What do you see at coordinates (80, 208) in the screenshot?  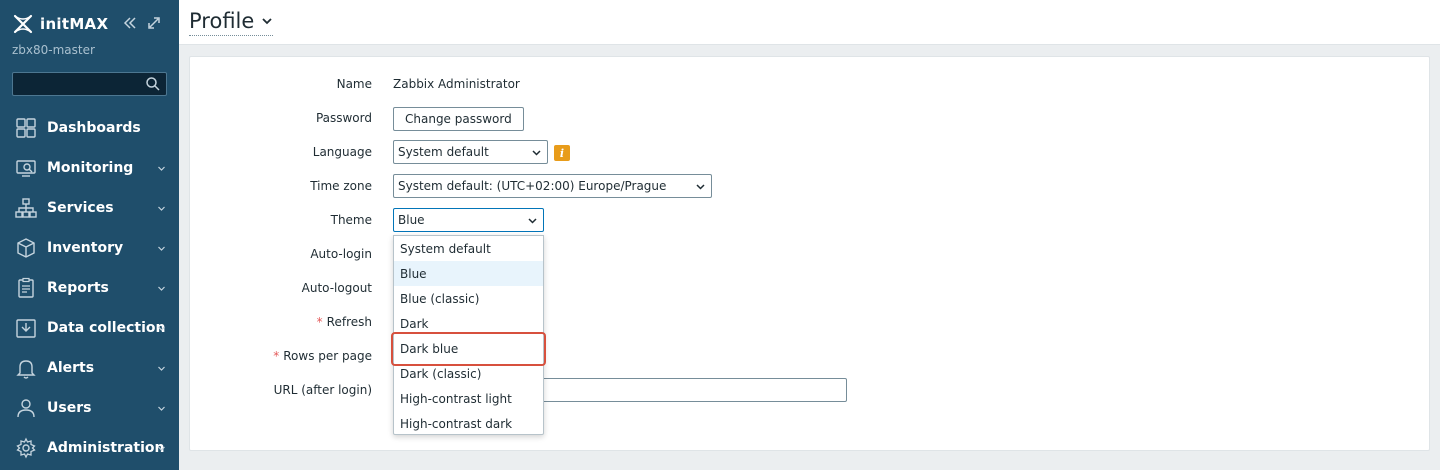 I see `menu-label: Services` at bounding box center [80, 208].